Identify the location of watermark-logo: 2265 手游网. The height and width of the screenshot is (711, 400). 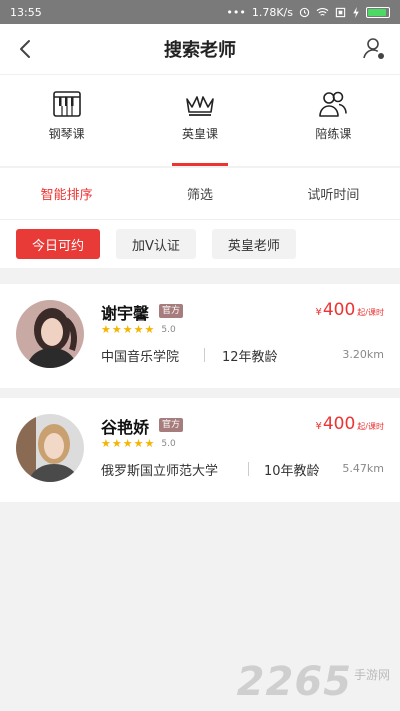
(313, 682).